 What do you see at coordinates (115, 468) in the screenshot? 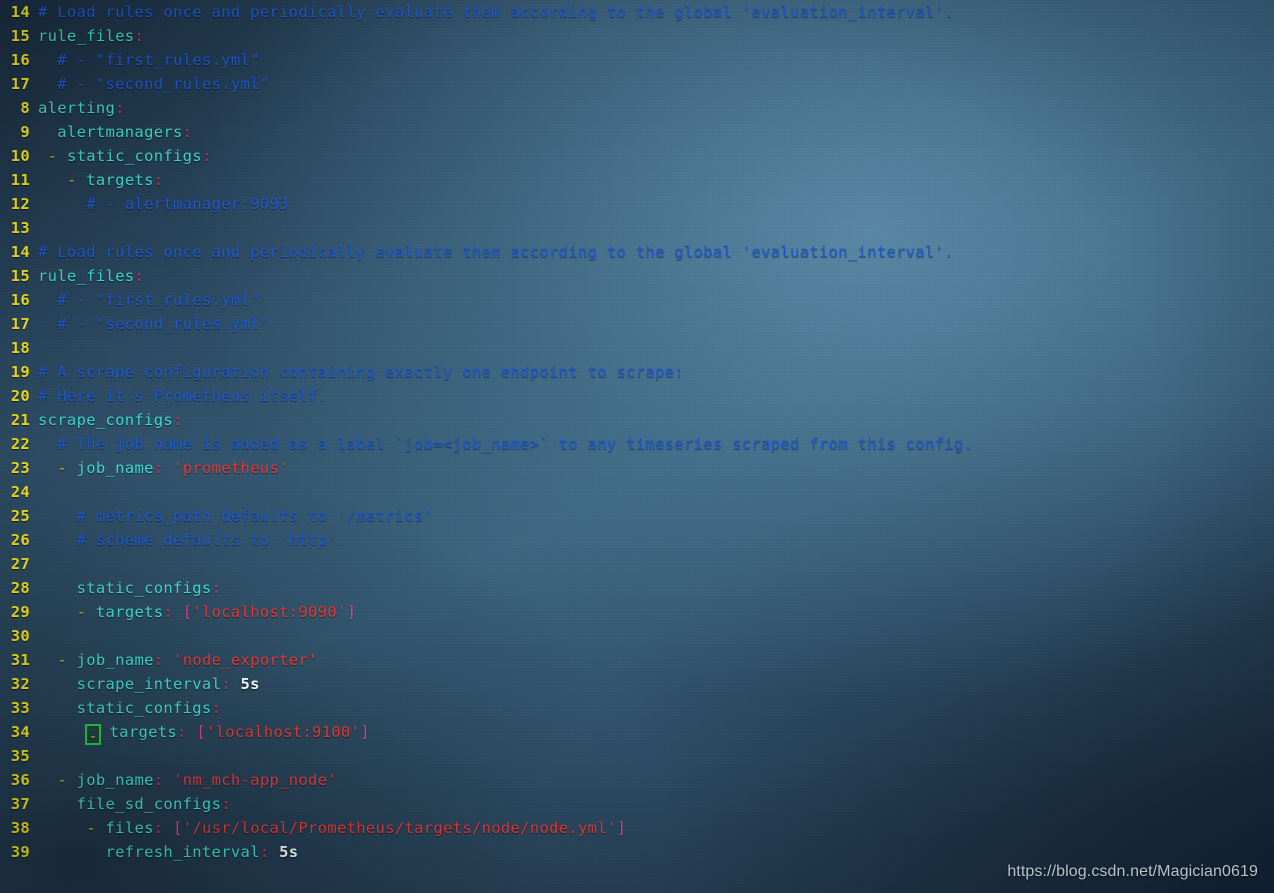
I see `token-key: job_name` at bounding box center [115, 468].